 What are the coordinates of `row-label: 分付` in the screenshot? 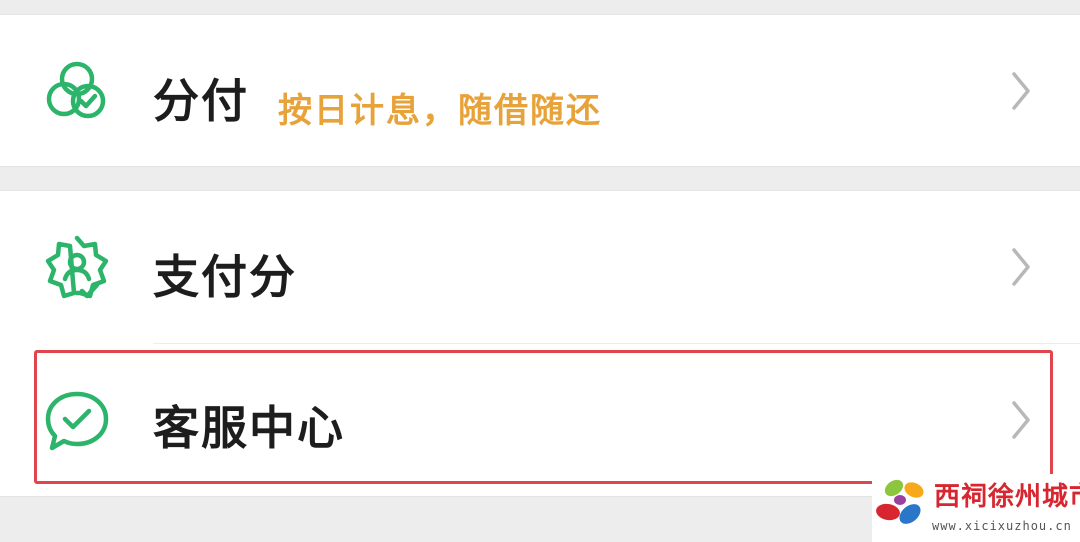 It's located at (201, 101).